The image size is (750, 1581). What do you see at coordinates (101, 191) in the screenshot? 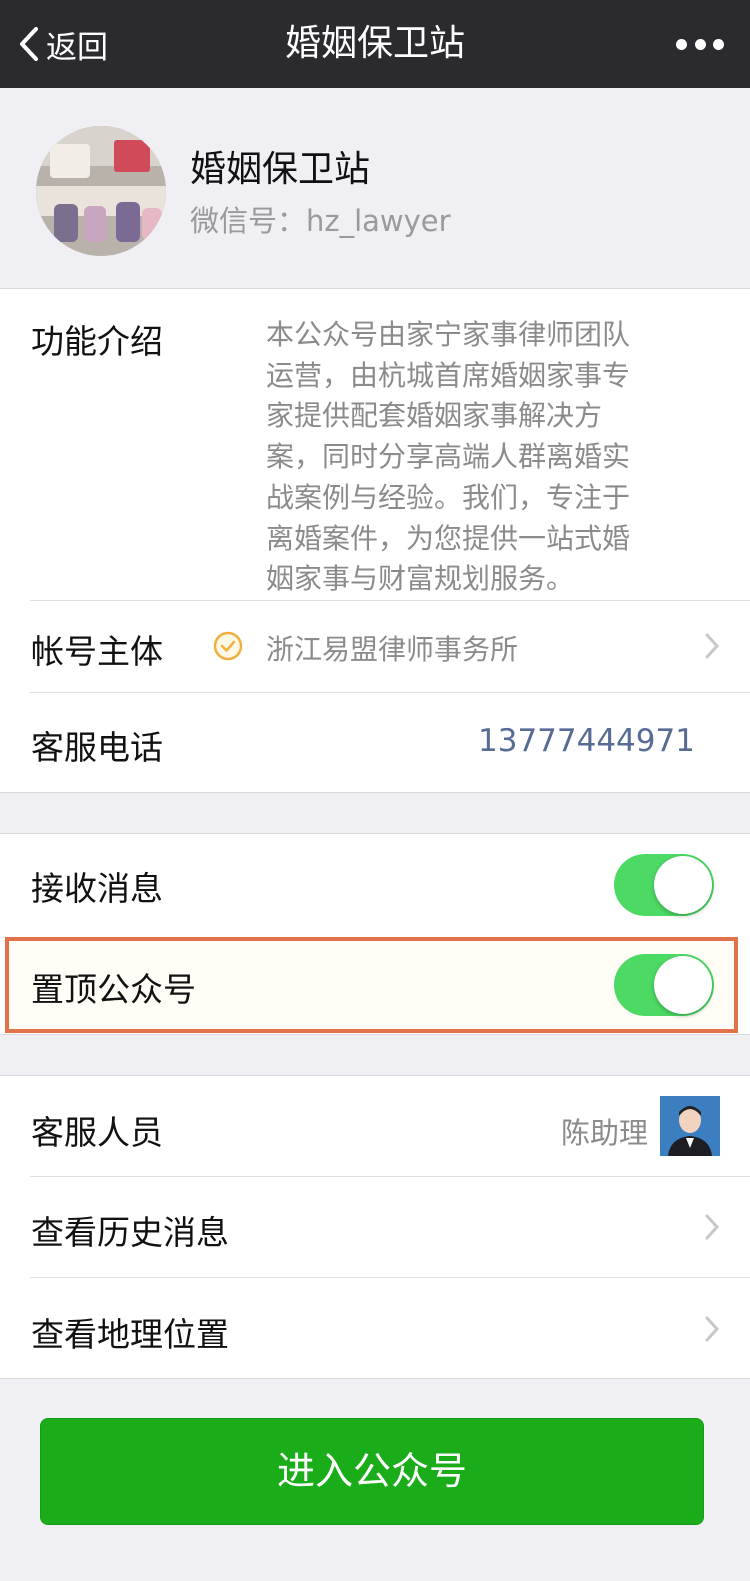
I see `account-avatar` at bounding box center [101, 191].